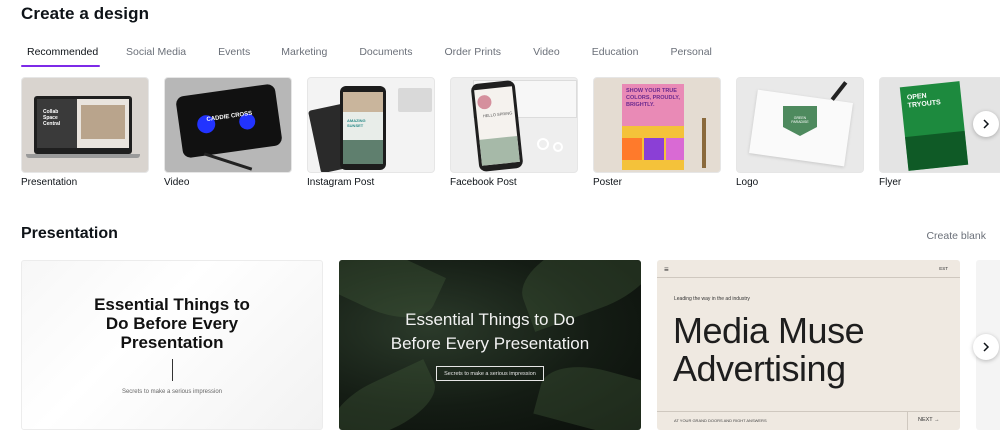 This screenshot has width=1000, height=430. What do you see at coordinates (69, 233) in the screenshot?
I see `section-title: Presentation` at bounding box center [69, 233].